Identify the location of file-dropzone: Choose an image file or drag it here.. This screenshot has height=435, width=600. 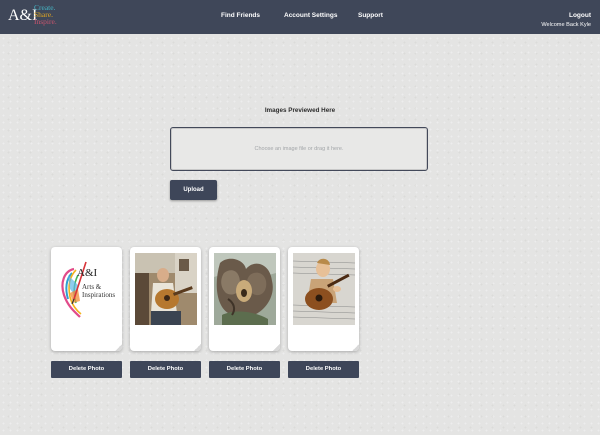
(299, 149).